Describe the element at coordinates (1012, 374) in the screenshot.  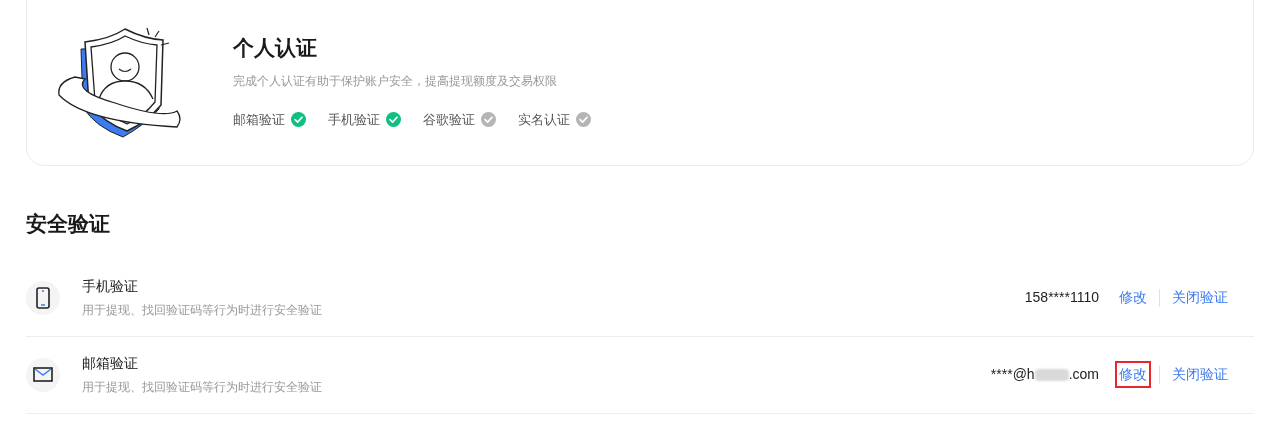
I see `row-value: ****@h` at that location.